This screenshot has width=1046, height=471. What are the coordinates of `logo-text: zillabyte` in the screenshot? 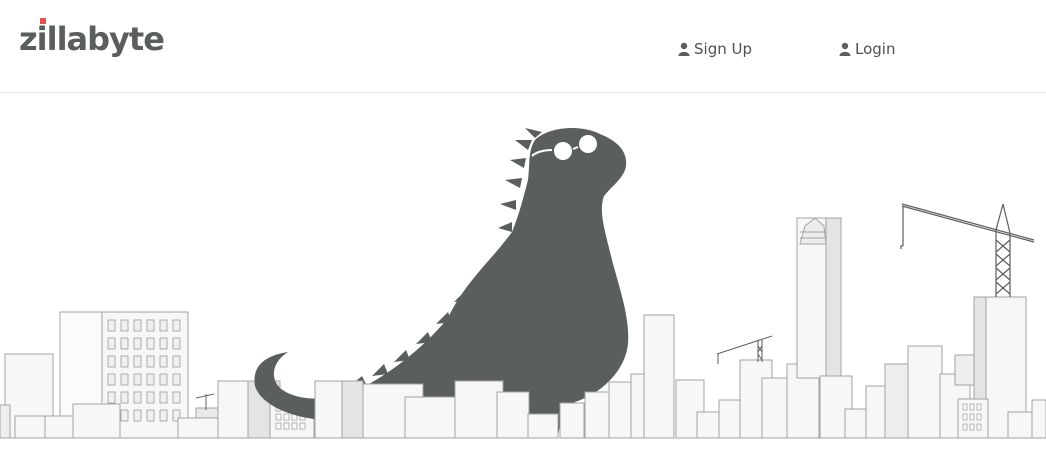 It's located at (92, 39).